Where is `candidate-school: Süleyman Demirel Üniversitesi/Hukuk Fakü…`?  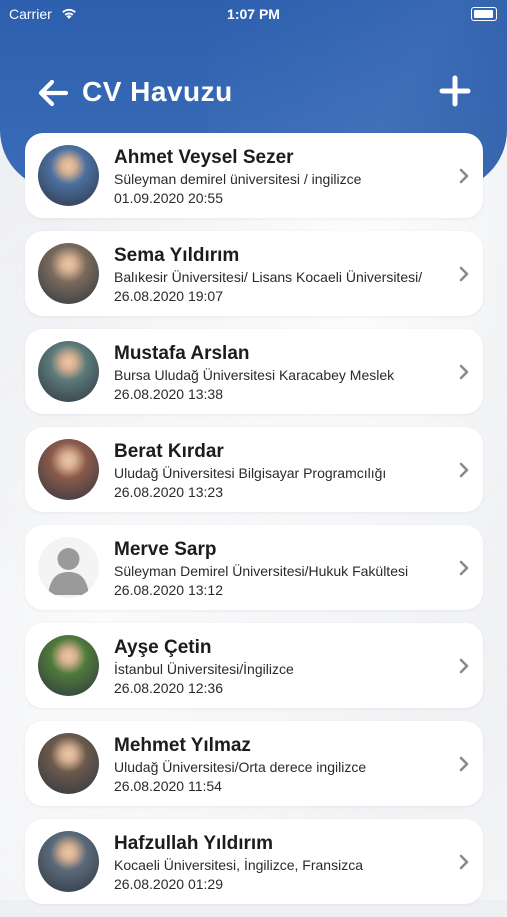
candidate-school: Süleyman Demirel Üniversitesi/Hukuk Fakü… is located at coordinates (261, 571).